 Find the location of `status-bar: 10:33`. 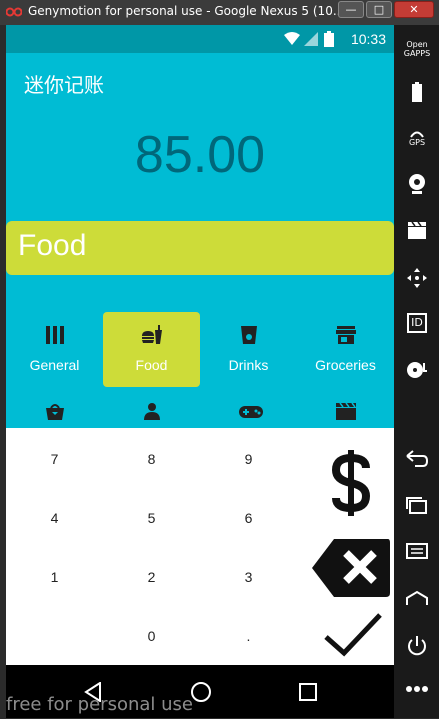

status-bar: 10:33 is located at coordinates (200, 39).